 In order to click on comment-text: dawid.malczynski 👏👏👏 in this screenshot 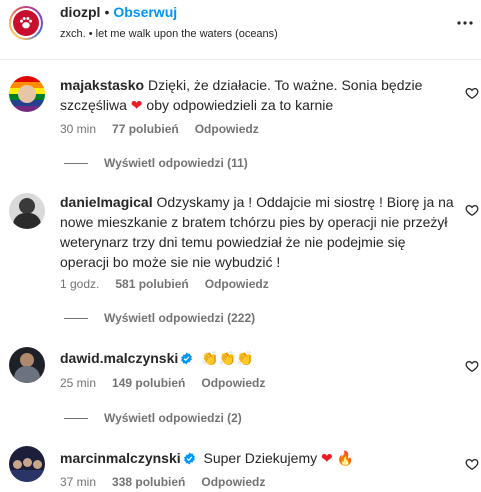, I will do `click(259, 359)`.